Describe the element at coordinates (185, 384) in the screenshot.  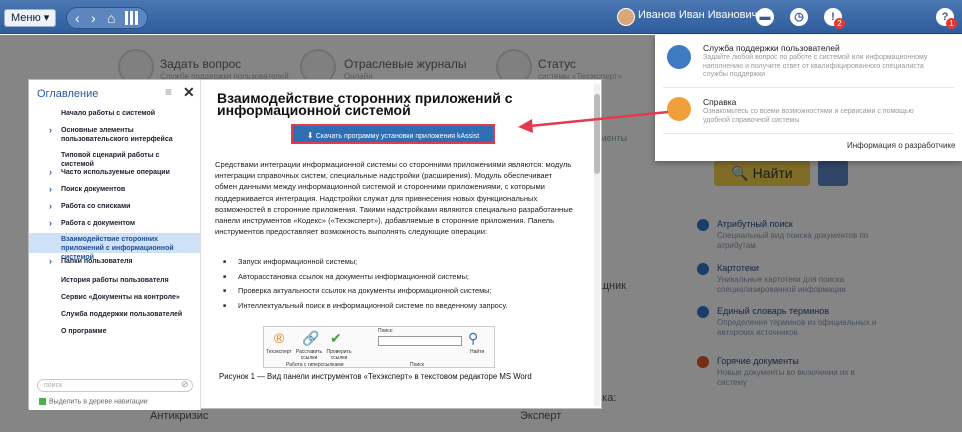
I see `search-icon: ⊘` at that location.